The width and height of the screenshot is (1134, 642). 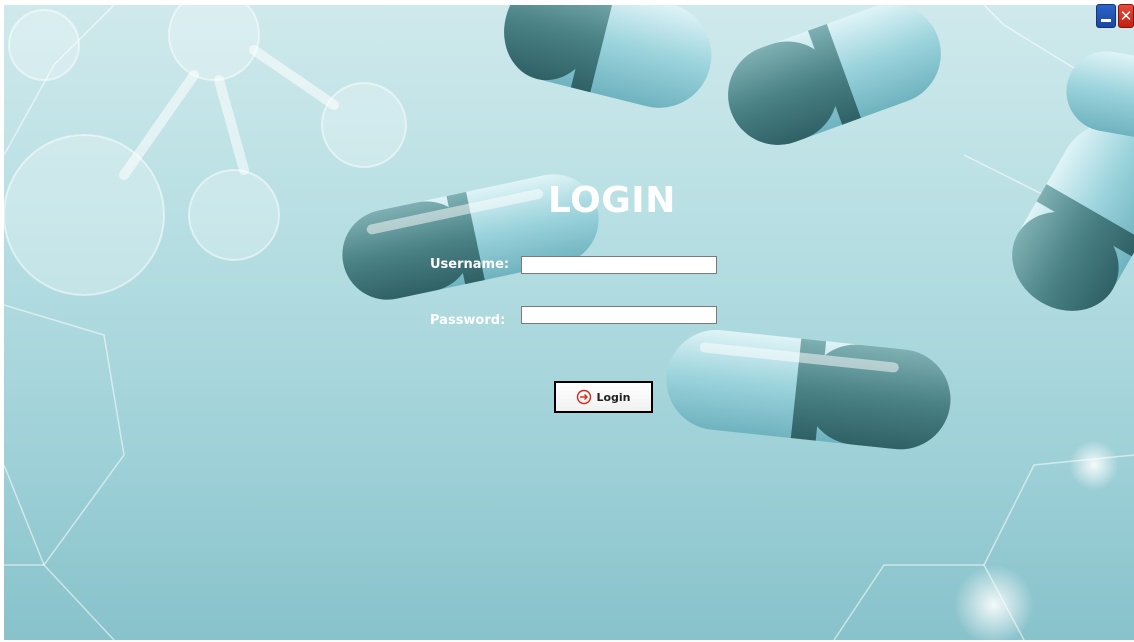 I want to click on window-controls: ✕, so click(x=1115, y=16).